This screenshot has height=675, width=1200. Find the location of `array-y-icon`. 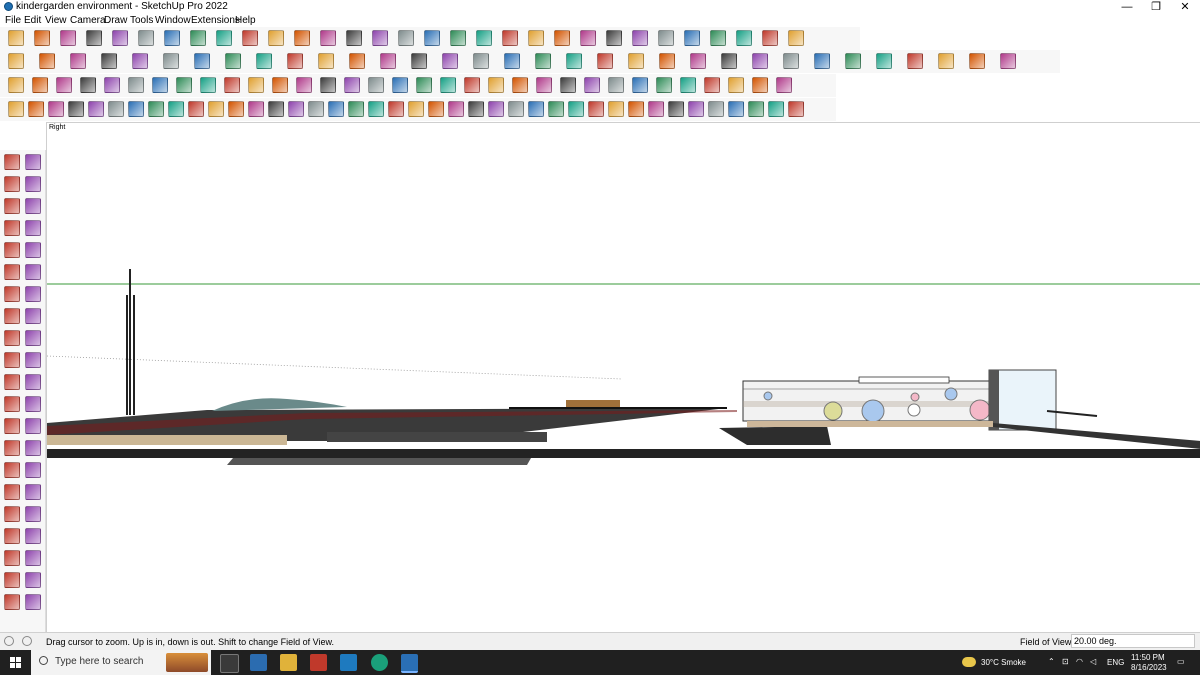

array-y-icon is located at coordinates (796, 109).